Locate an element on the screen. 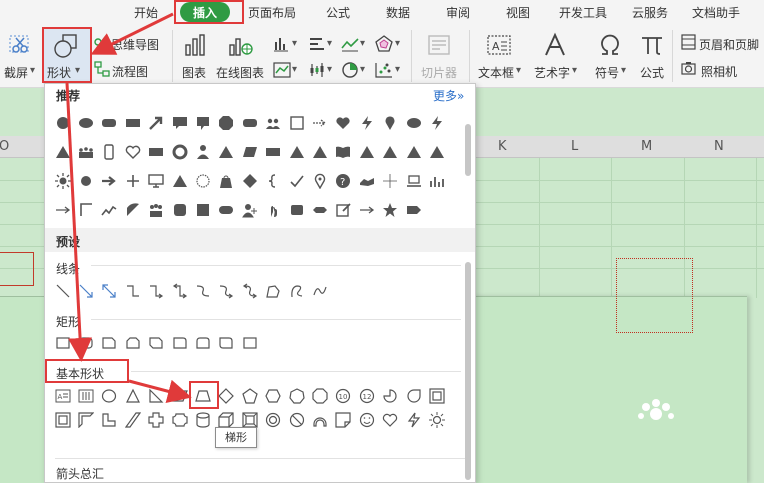  rect-shape is located at coordinates (132, 123).